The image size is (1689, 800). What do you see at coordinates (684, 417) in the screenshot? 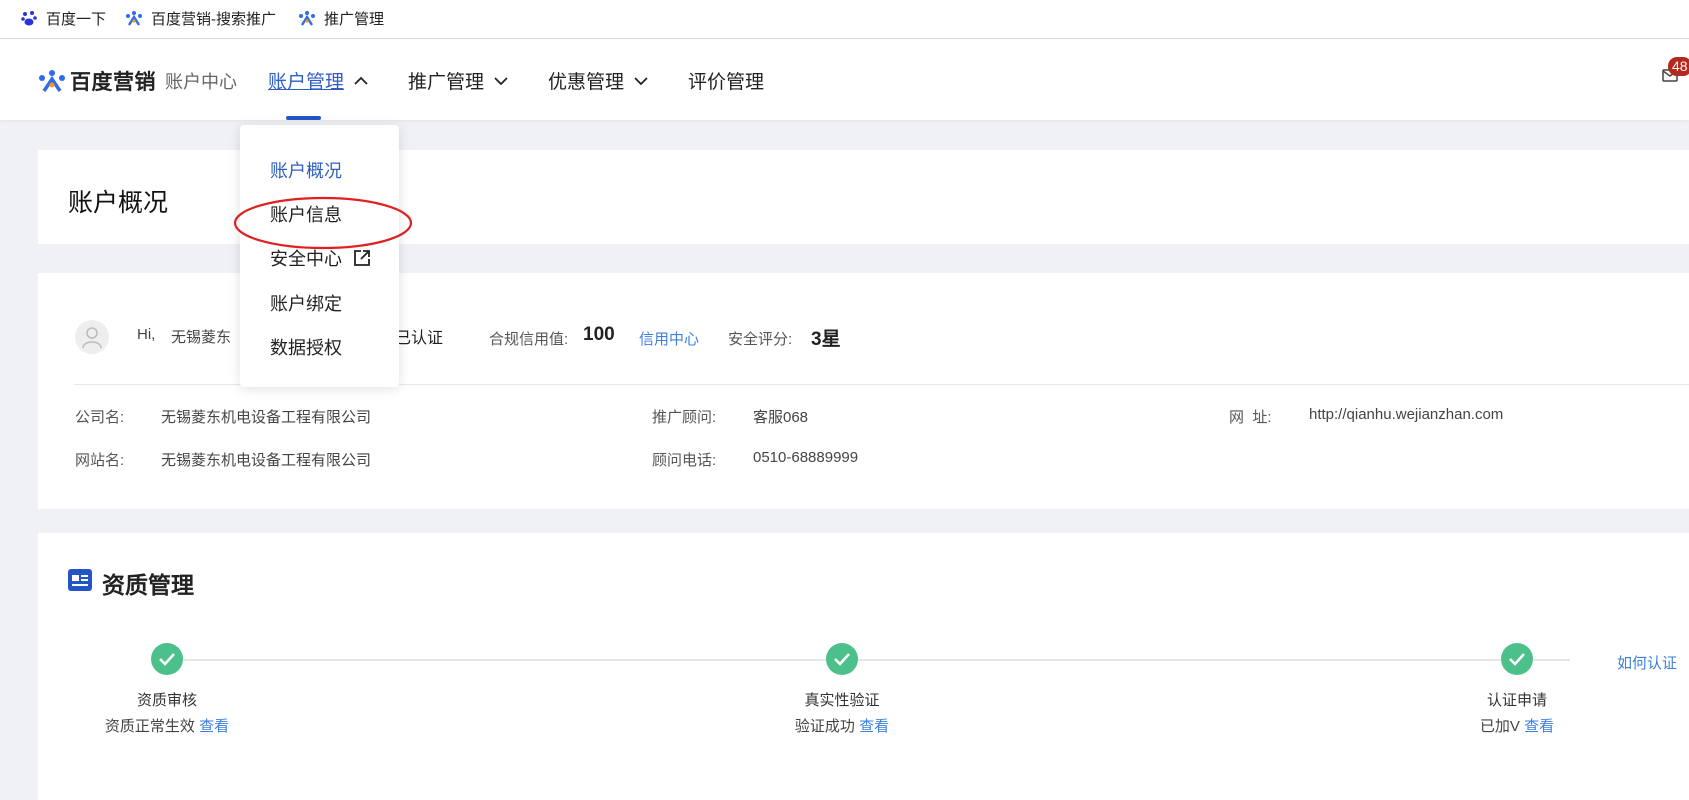
I see `advisor-label: 推广顾问:` at bounding box center [684, 417].